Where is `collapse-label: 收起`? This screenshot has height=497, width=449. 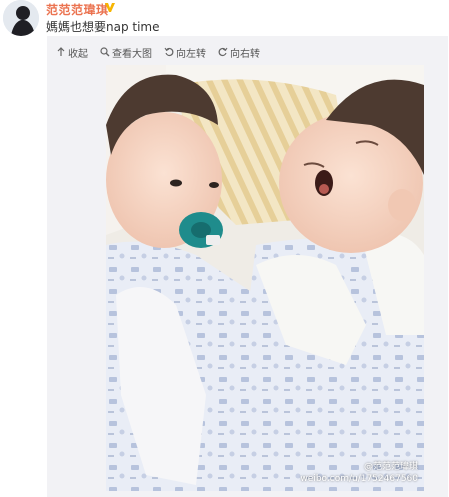
collapse-label: 收起 is located at coordinates (78, 54).